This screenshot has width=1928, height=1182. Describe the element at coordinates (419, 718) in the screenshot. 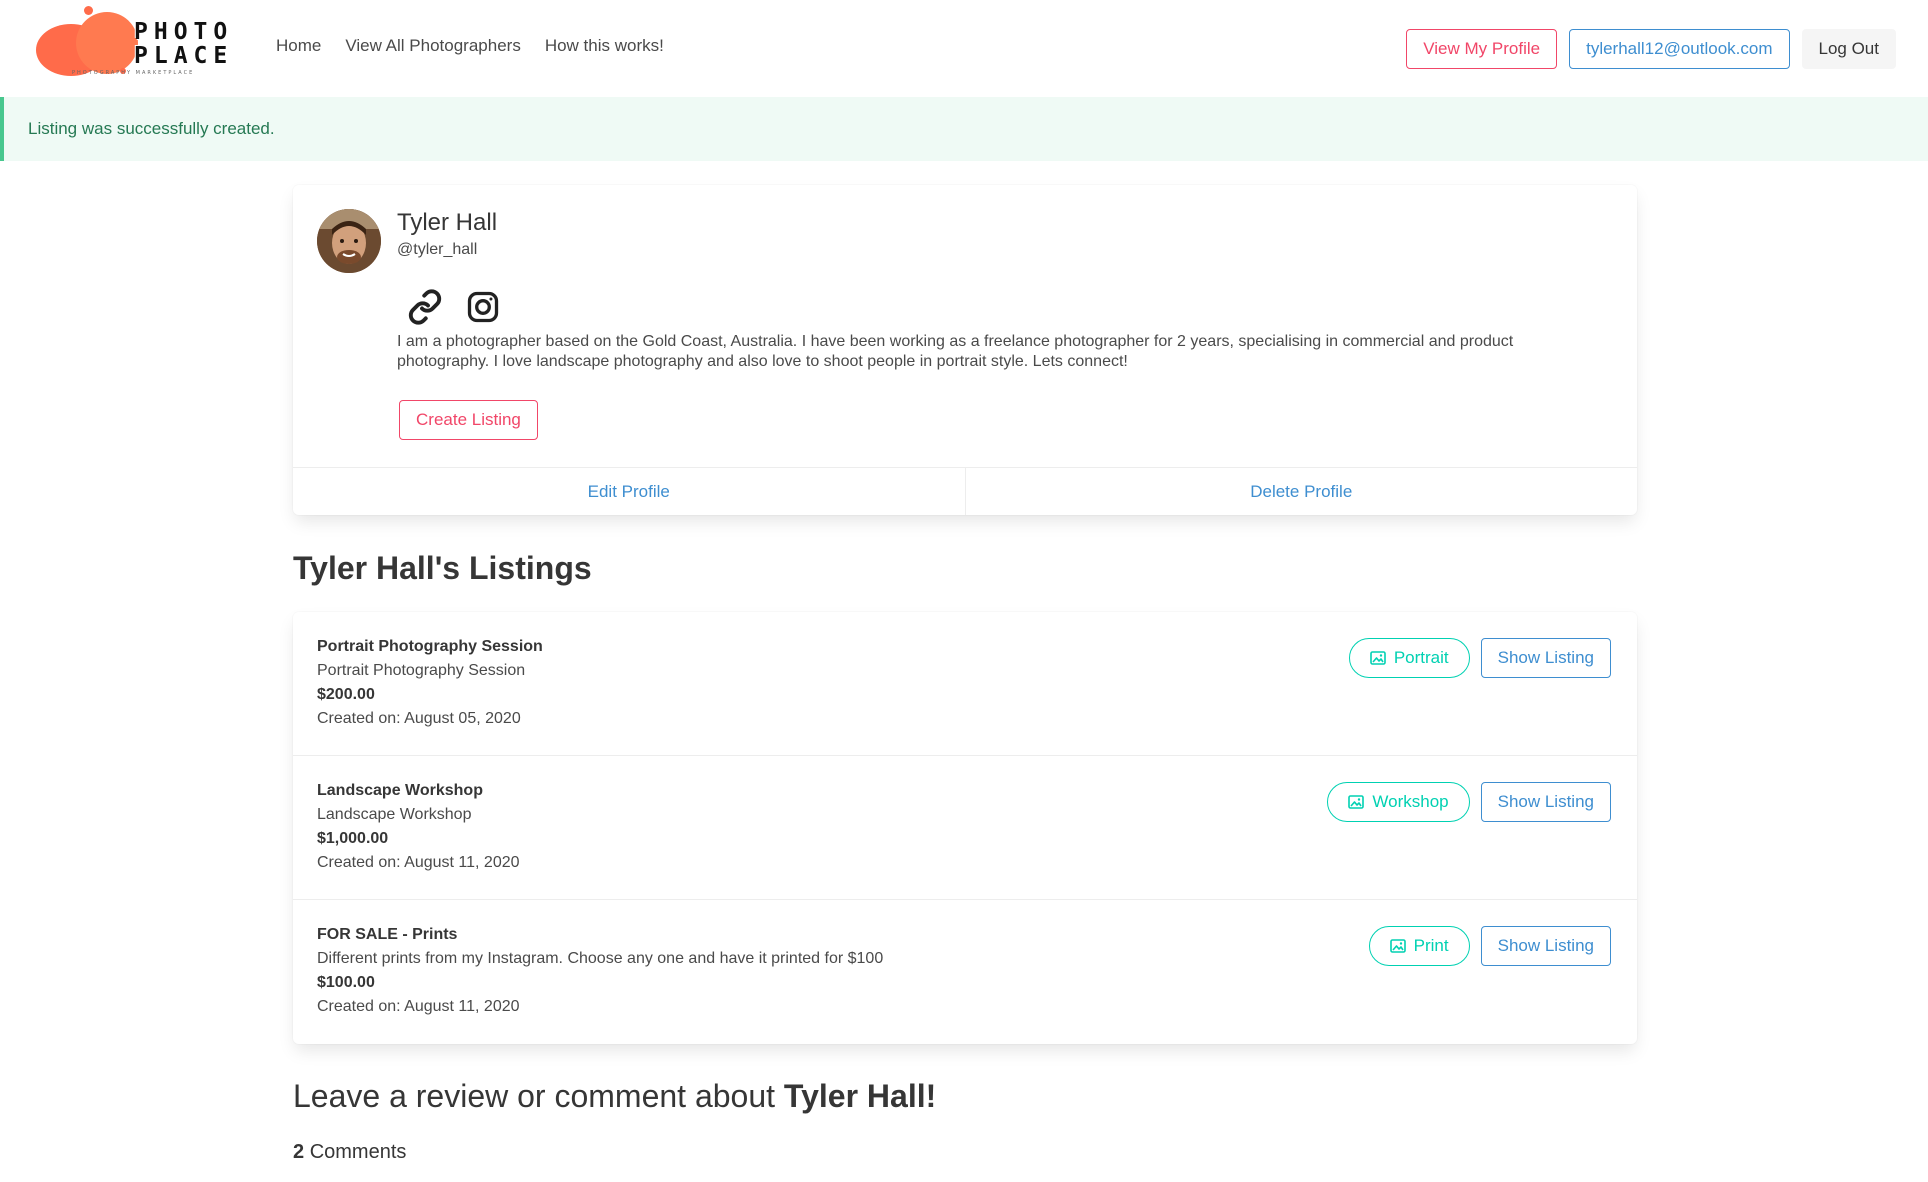

I see `listing-date: Created on: August 05, 2020` at that location.